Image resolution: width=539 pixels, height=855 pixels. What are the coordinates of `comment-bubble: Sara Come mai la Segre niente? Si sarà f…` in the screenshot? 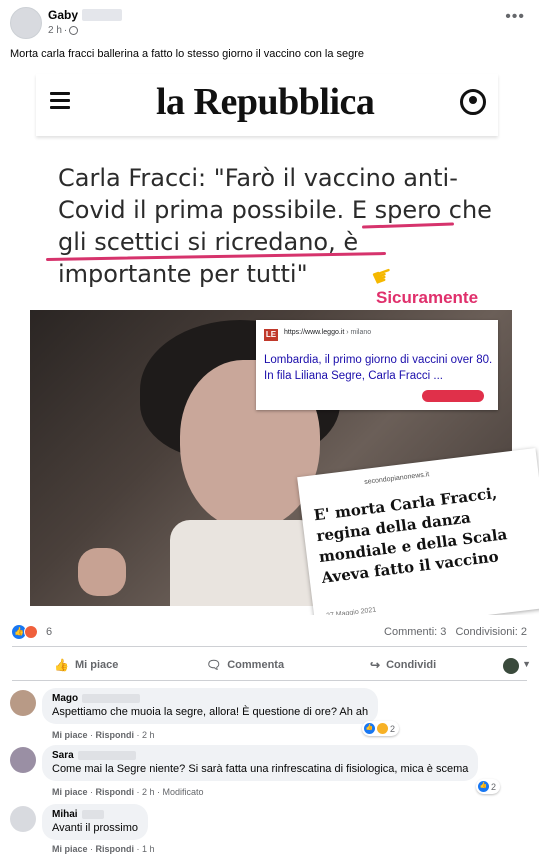 It's located at (260, 763).